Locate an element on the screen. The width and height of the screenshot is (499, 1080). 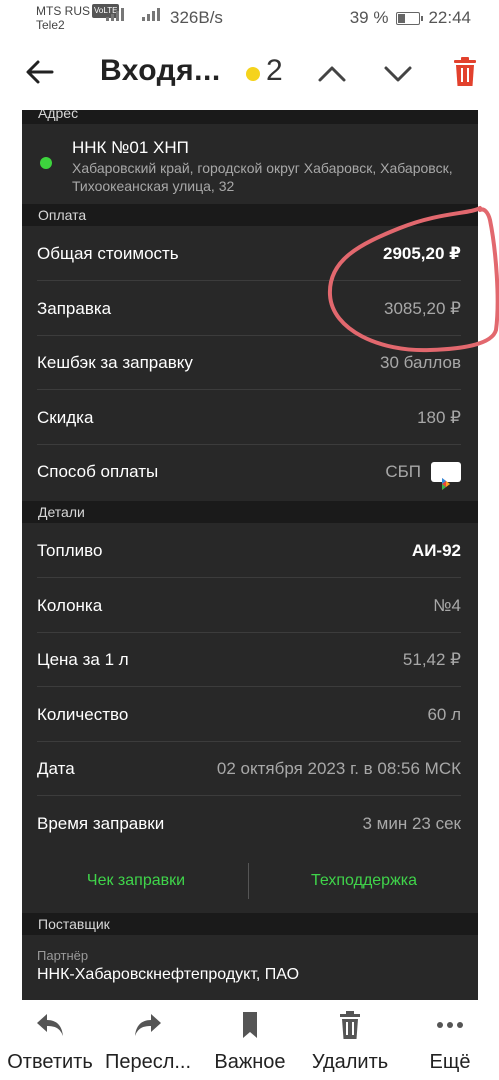
details-pump-row: Колонка №4 is located at coordinates (250, 606).